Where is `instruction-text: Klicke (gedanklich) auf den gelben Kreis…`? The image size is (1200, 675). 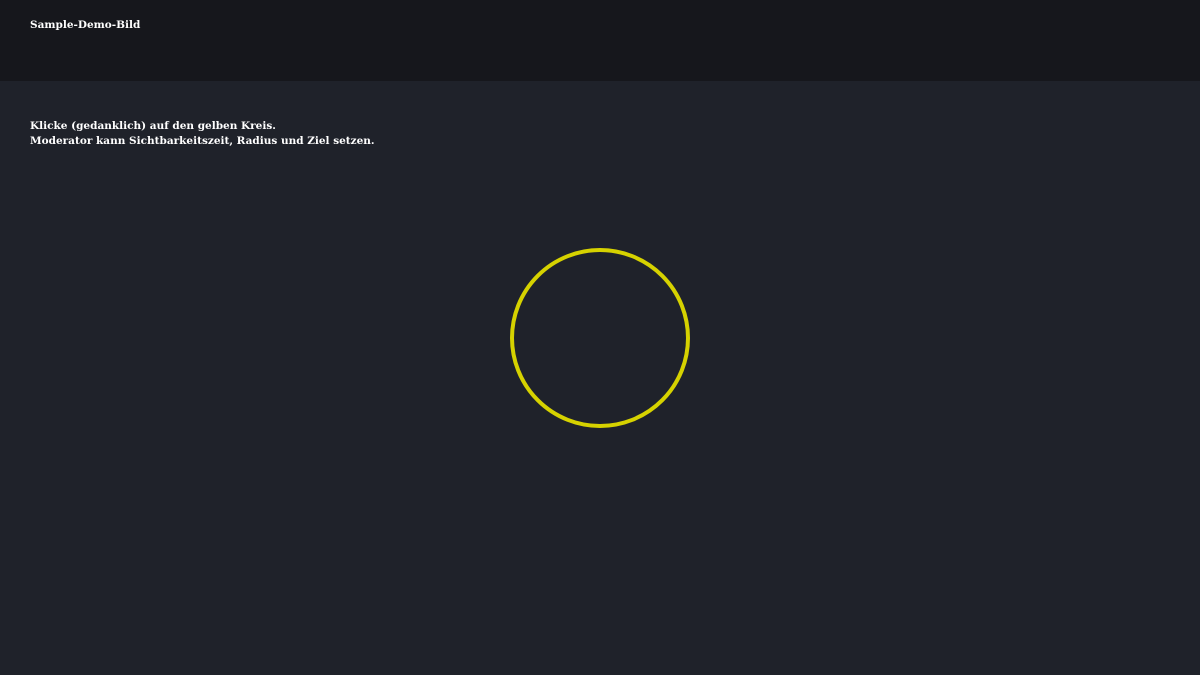 instruction-text: Klicke (gedanklich) auf den gelben Kreis… is located at coordinates (202, 134).